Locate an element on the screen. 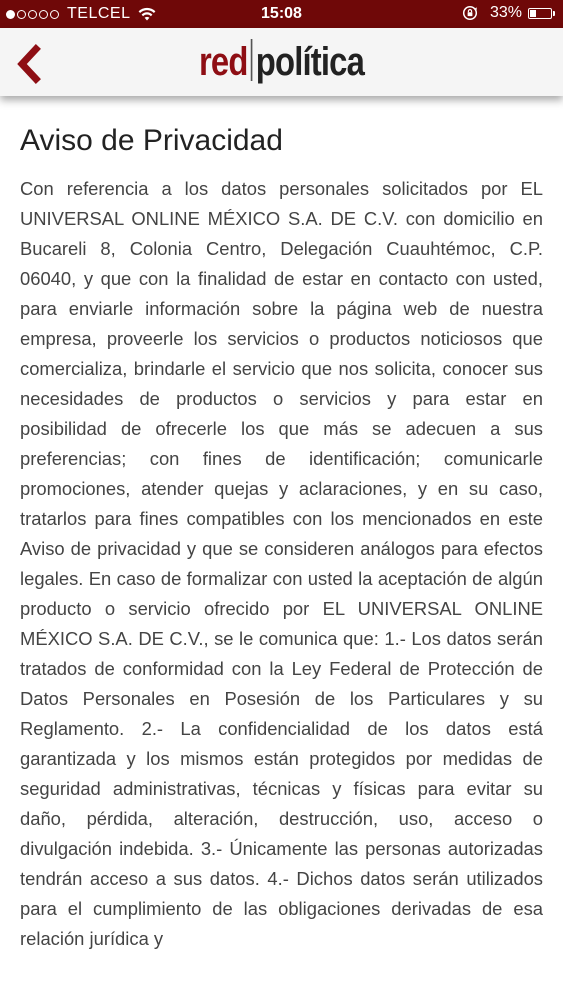  status-right: 33% is located at coordinates (508, 13).